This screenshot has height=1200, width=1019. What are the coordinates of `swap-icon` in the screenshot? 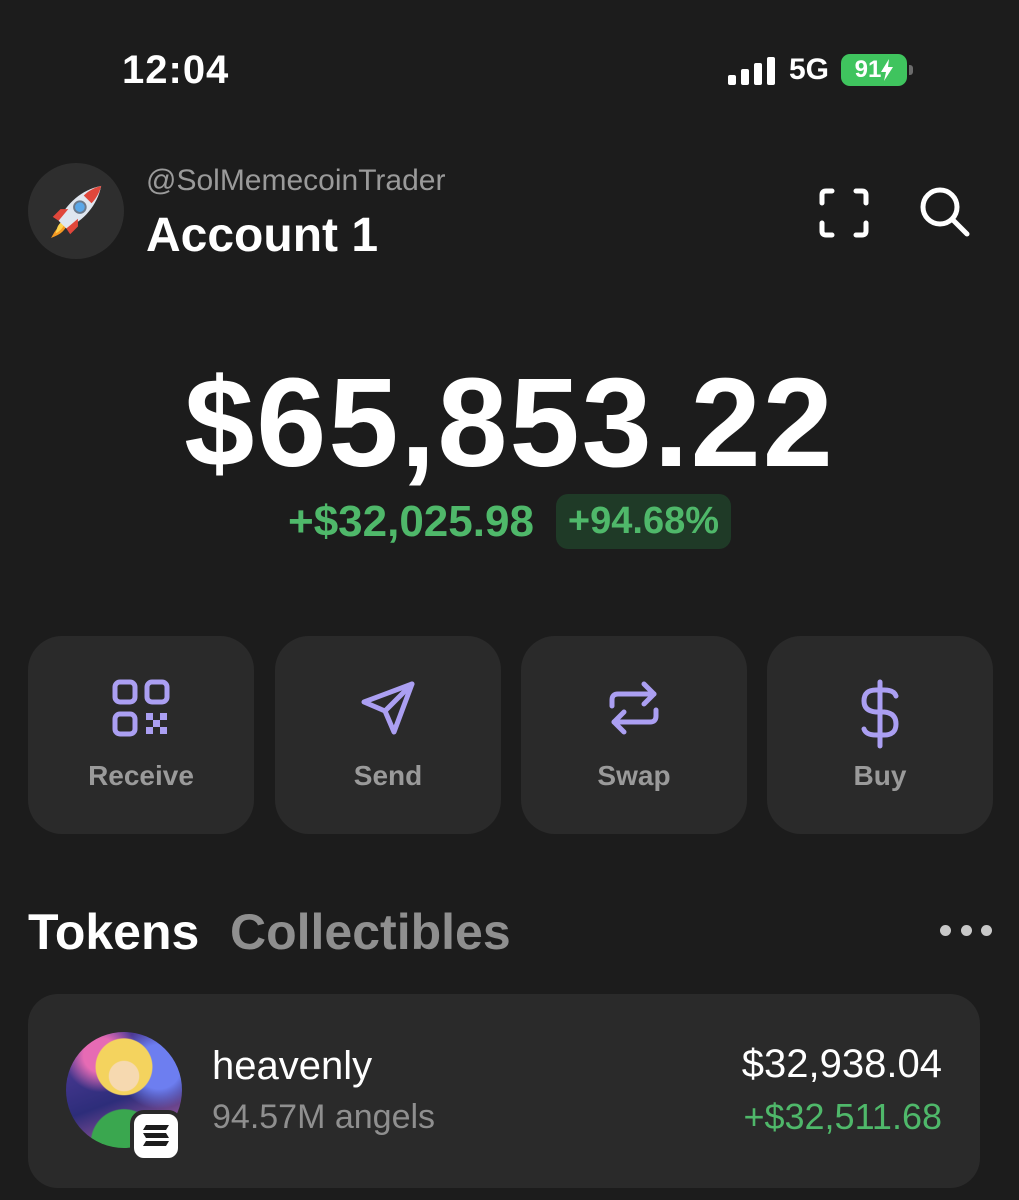 It's located at (634, 708).